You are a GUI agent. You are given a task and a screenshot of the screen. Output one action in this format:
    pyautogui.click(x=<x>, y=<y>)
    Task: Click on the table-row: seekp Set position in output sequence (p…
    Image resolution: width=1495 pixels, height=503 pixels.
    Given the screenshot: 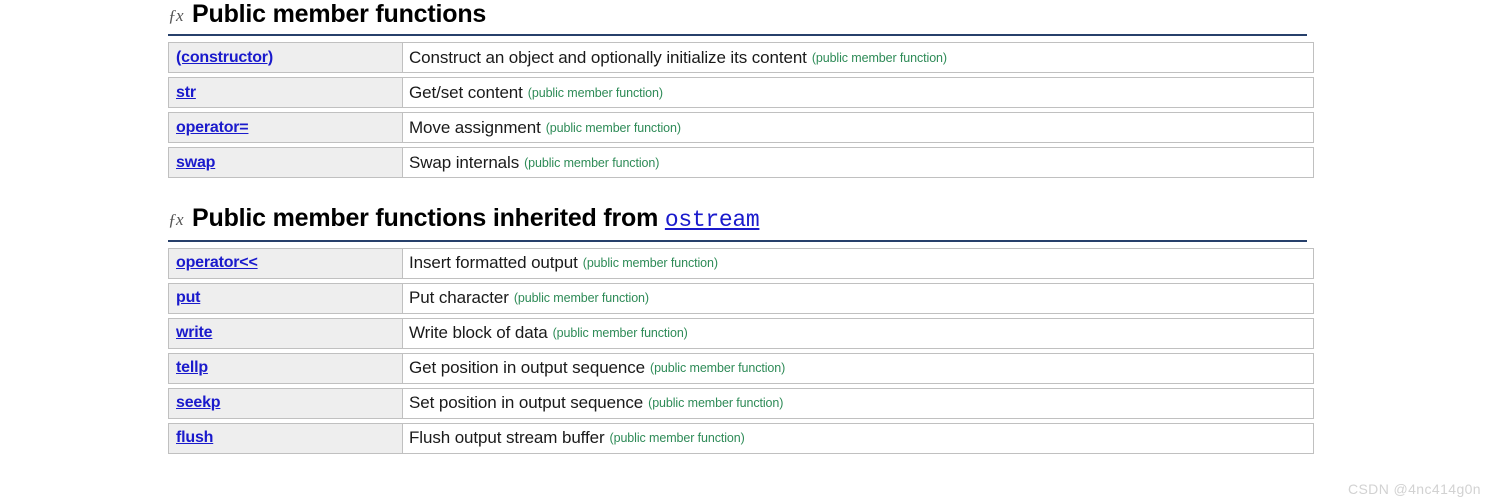 What is the action you would take?
    pyautogui.click(x=741, y=403)
    